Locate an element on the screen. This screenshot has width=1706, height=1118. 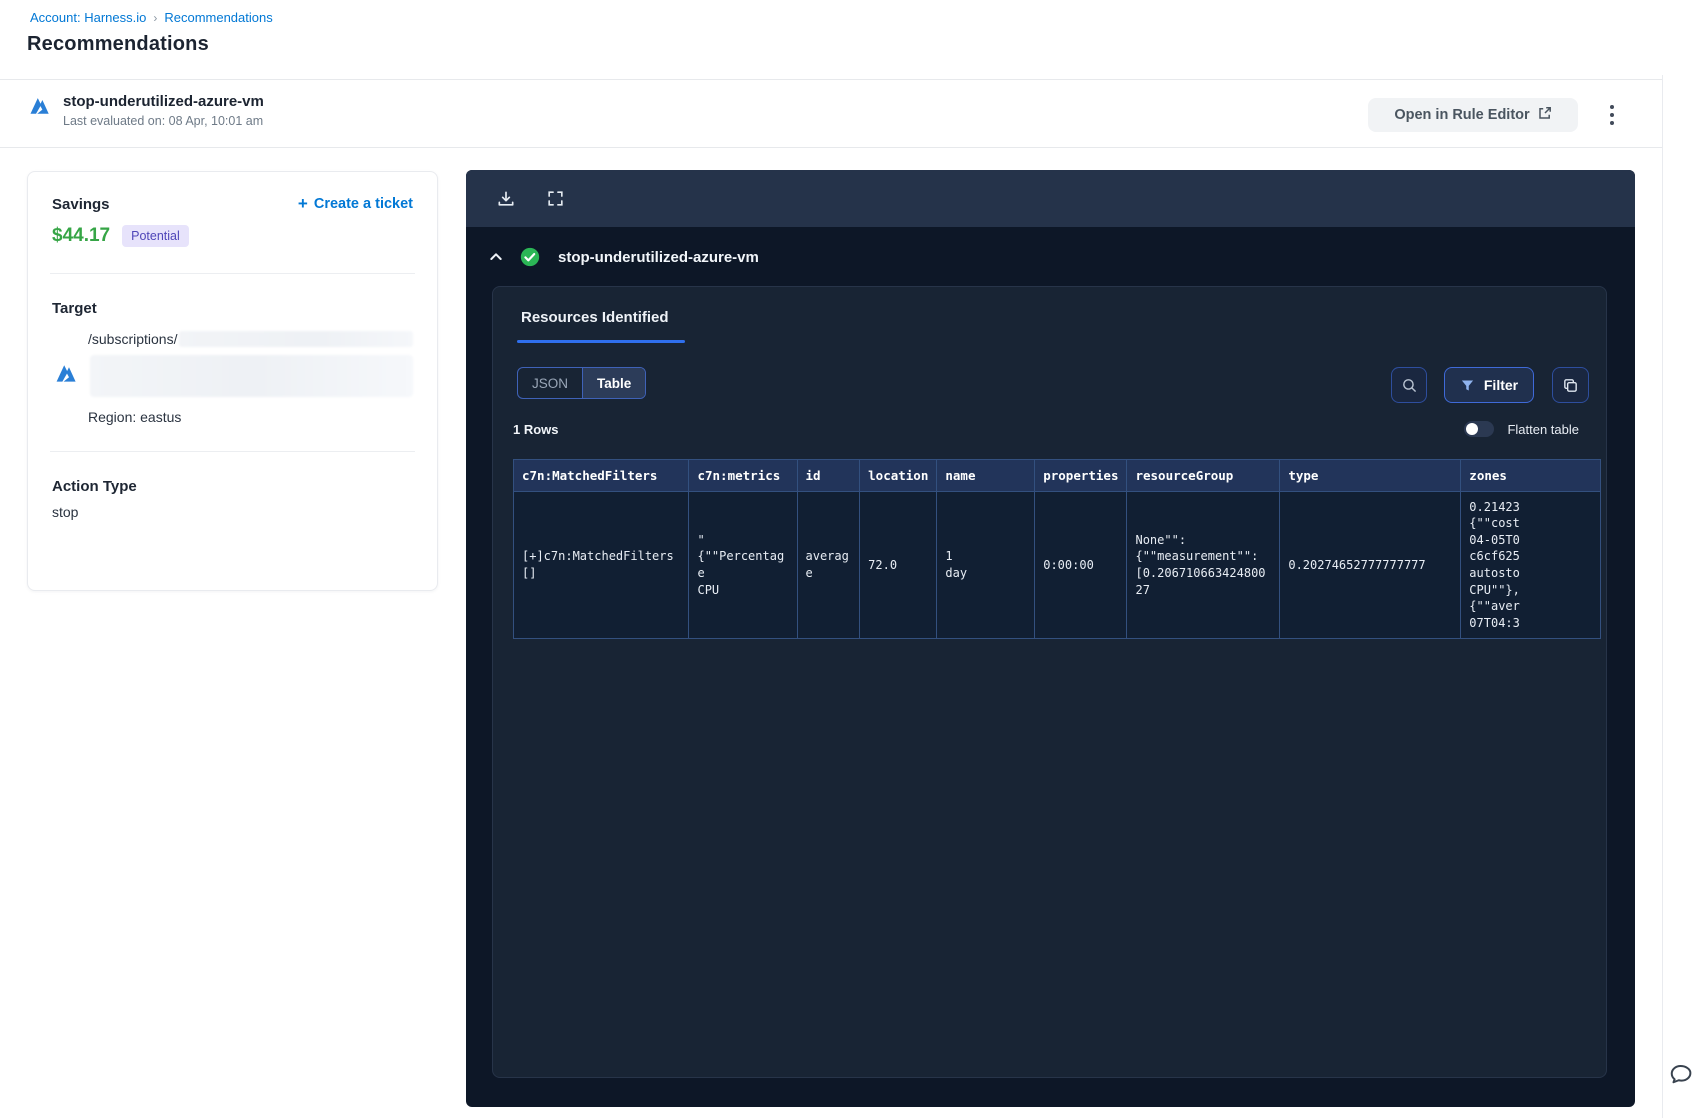
cell-id: average is located at coordinates (828, 565).